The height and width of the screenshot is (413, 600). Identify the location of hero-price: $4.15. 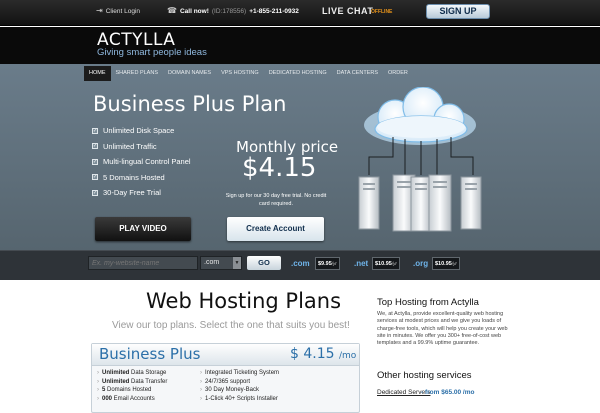
(279, 168).